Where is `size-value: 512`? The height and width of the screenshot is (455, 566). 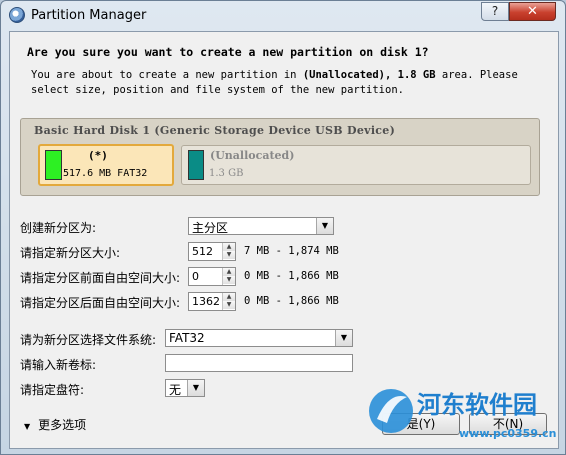
size-value: 512 is located at coordinates (202, 251).